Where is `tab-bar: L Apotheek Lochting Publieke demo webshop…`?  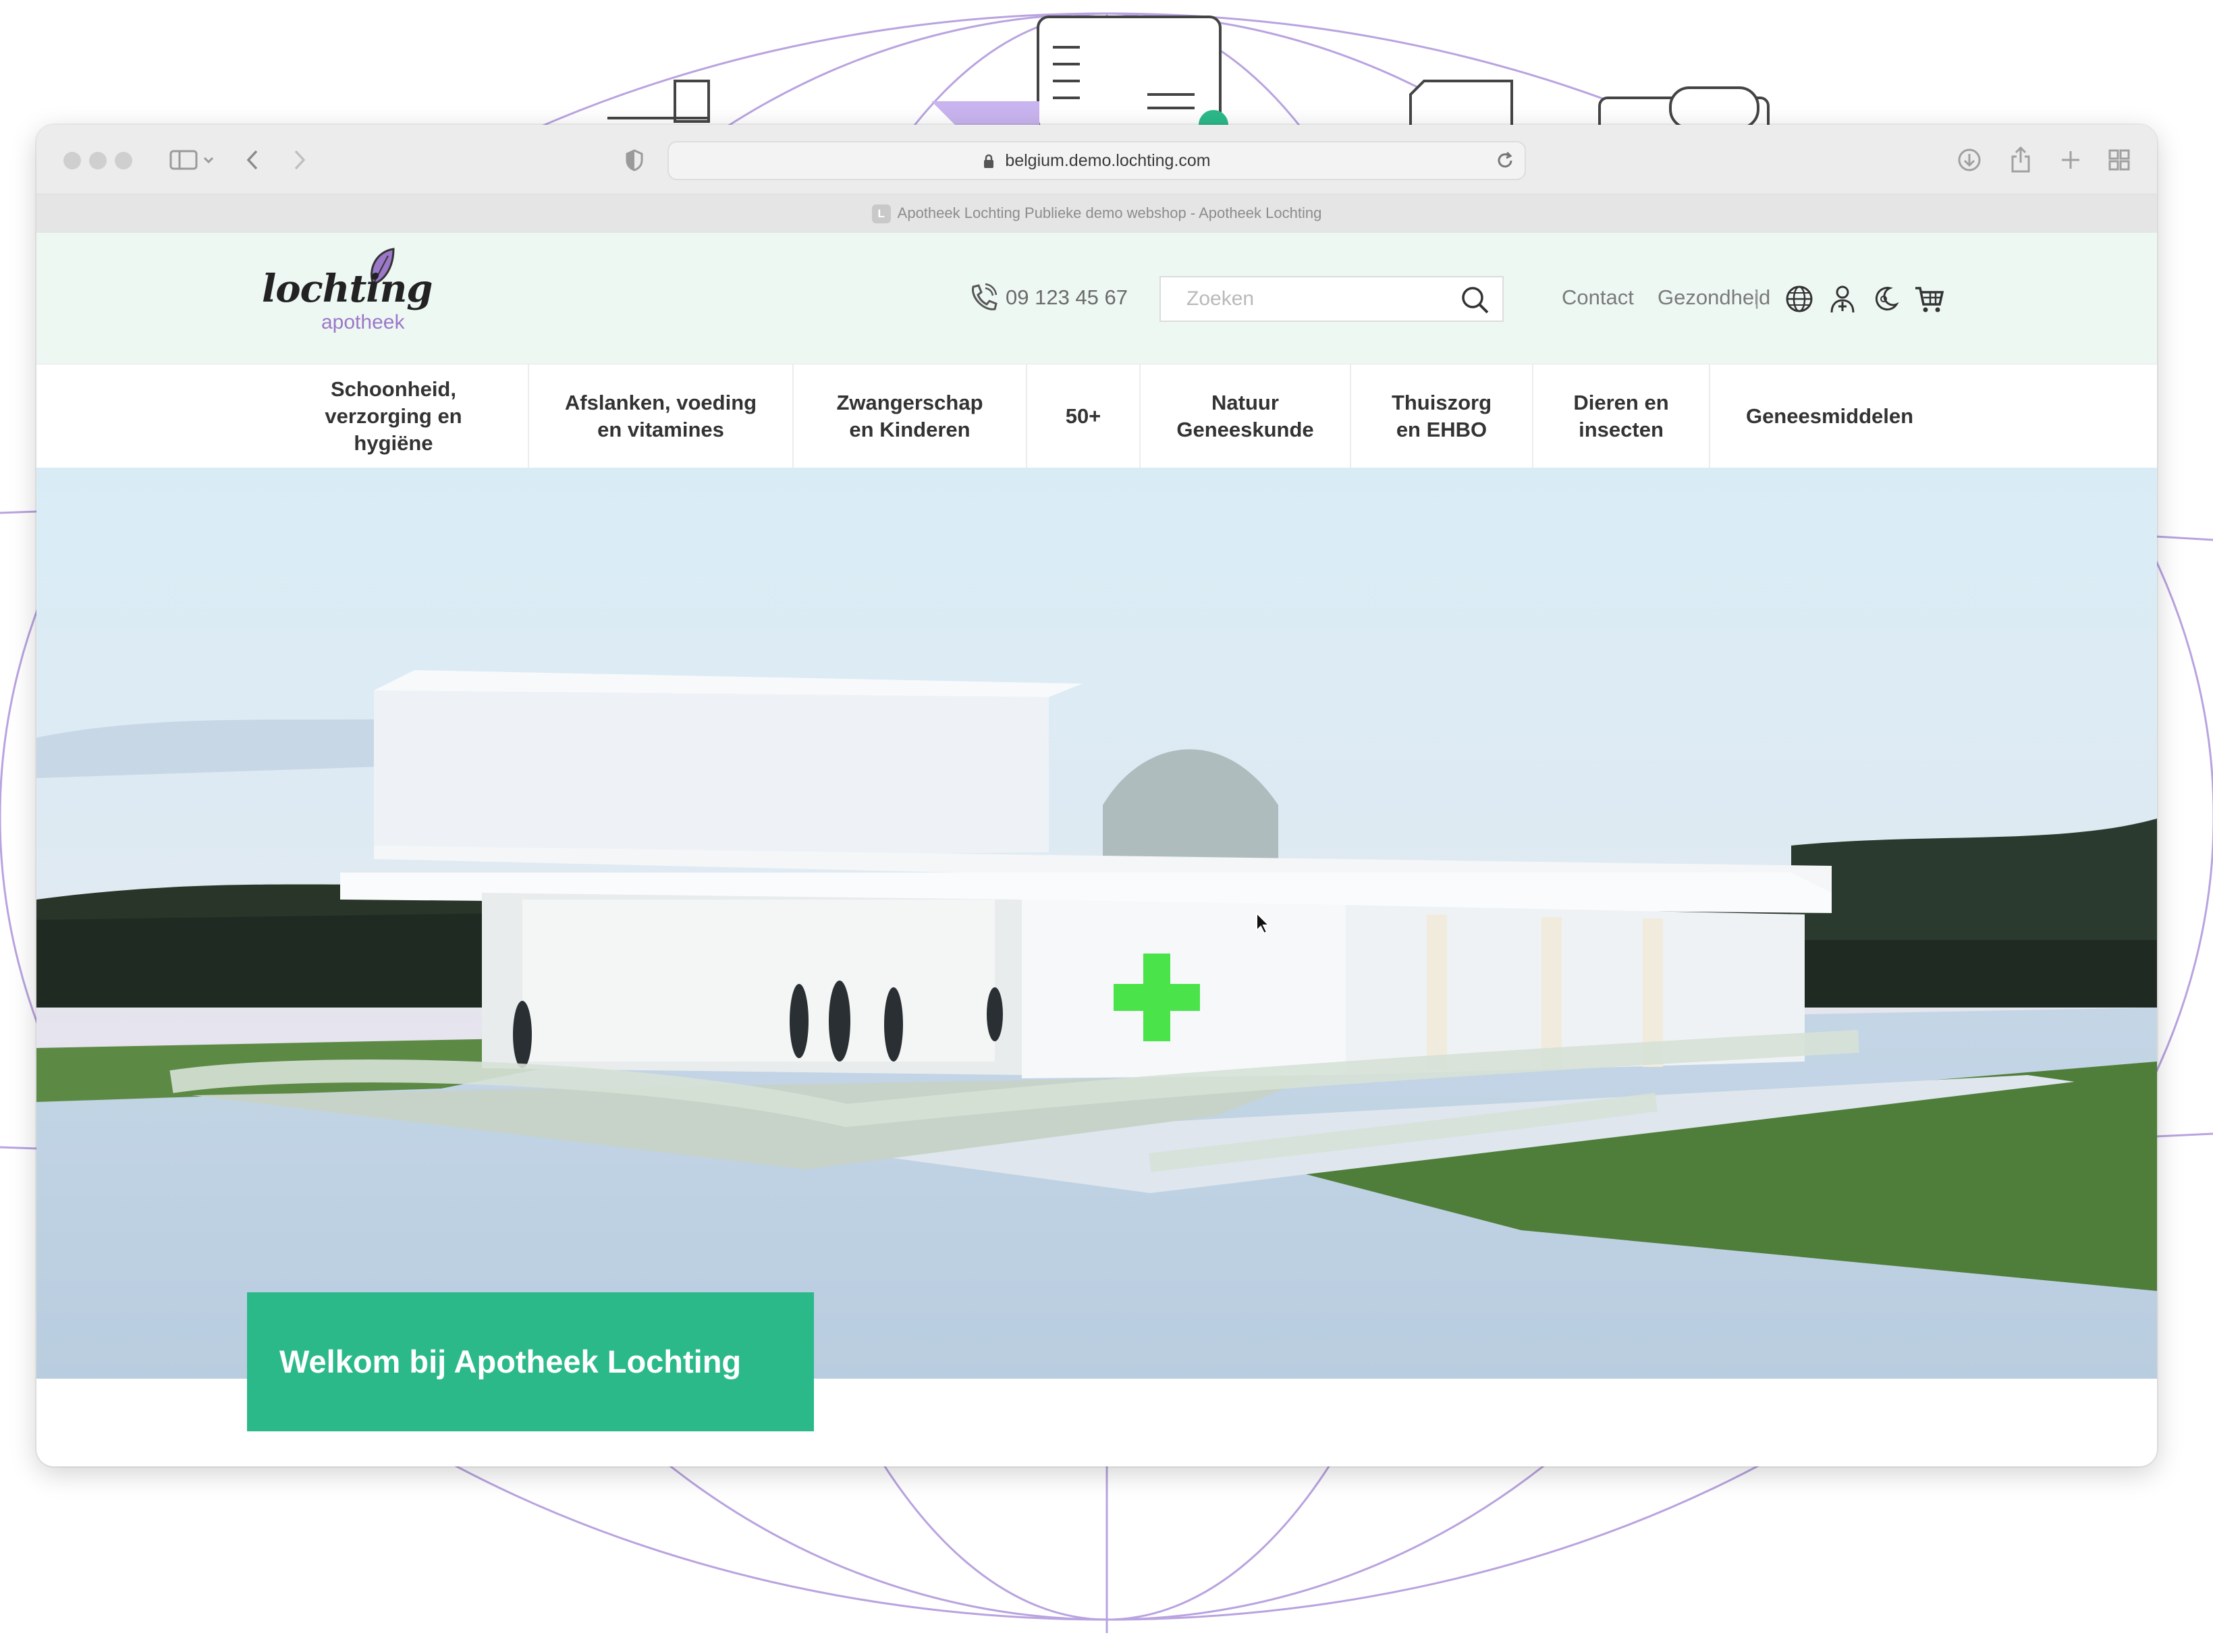
tab-bar: L Apotheek Lochting Publieke demo webshop… is located at coordinates (1096, 214).